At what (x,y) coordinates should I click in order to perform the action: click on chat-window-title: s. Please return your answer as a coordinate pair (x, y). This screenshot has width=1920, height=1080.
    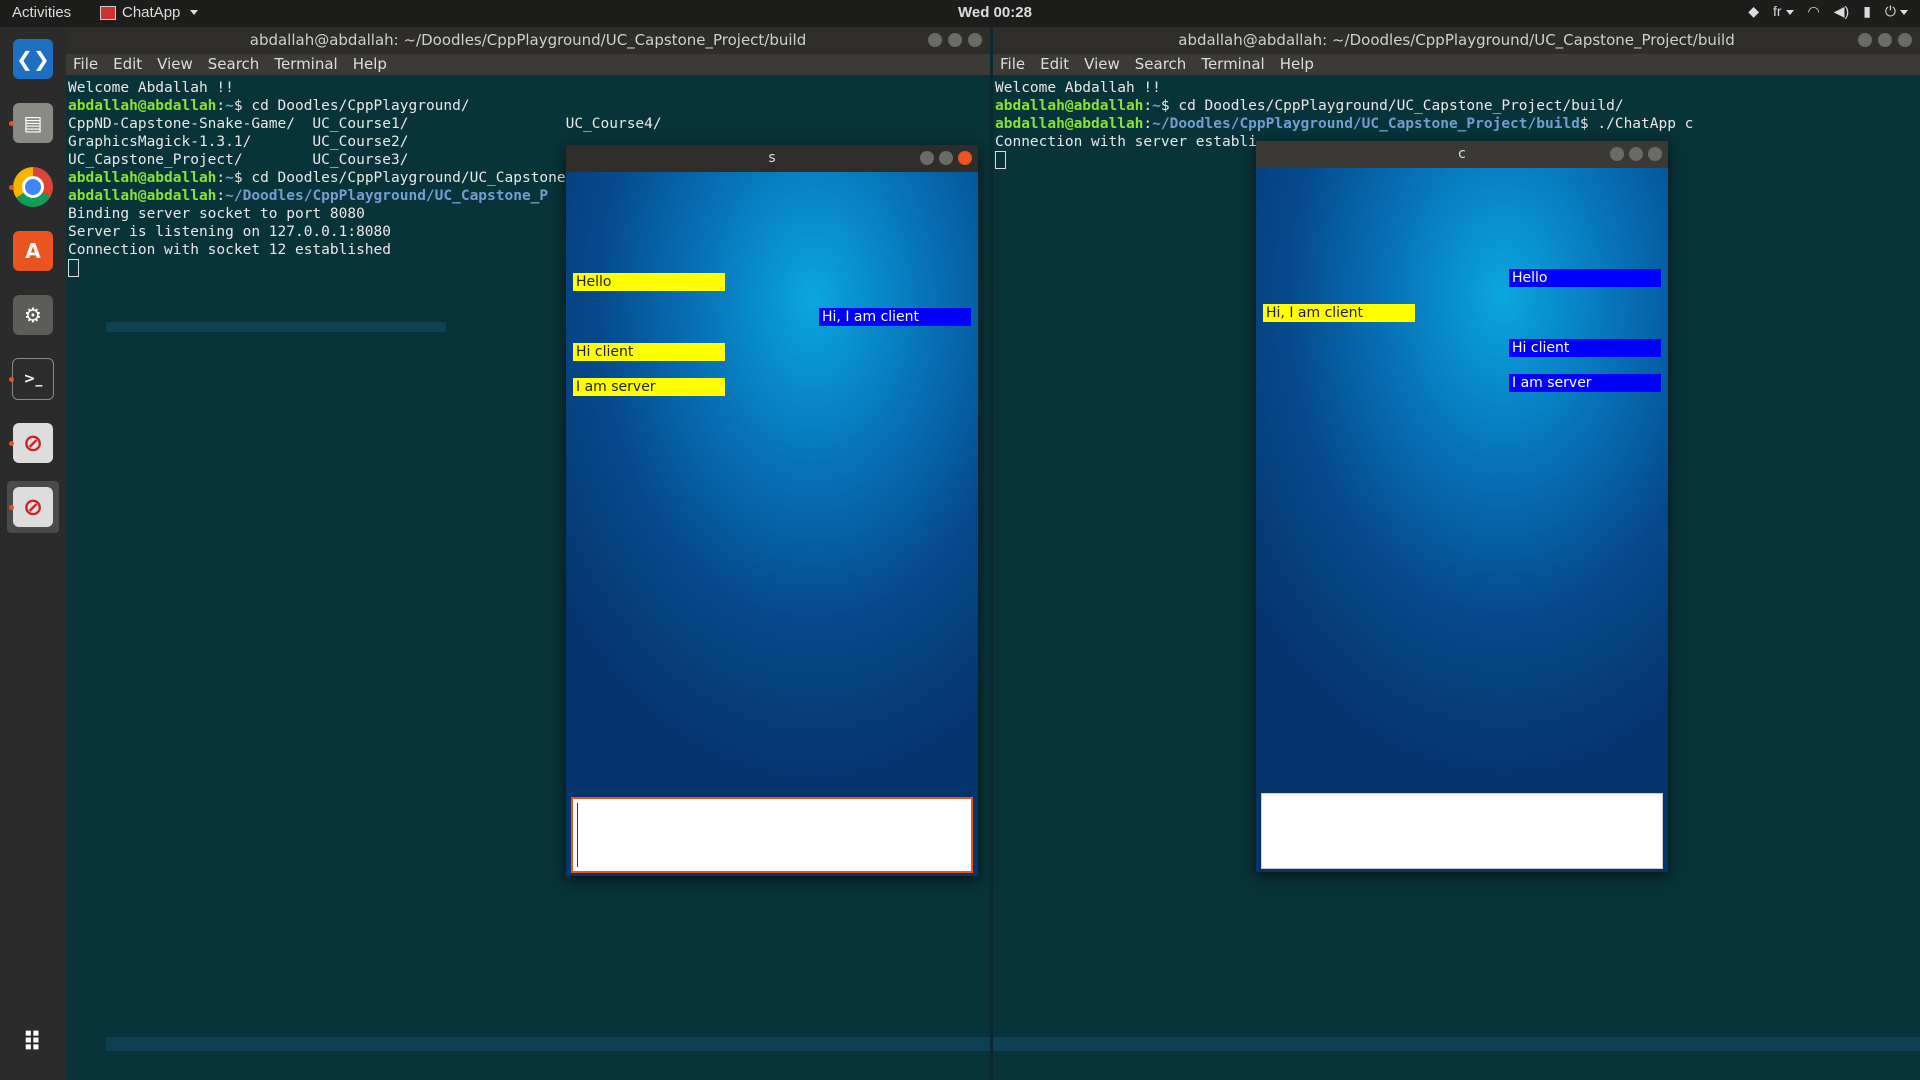
    Looking at the image, I should click on (772, 158).